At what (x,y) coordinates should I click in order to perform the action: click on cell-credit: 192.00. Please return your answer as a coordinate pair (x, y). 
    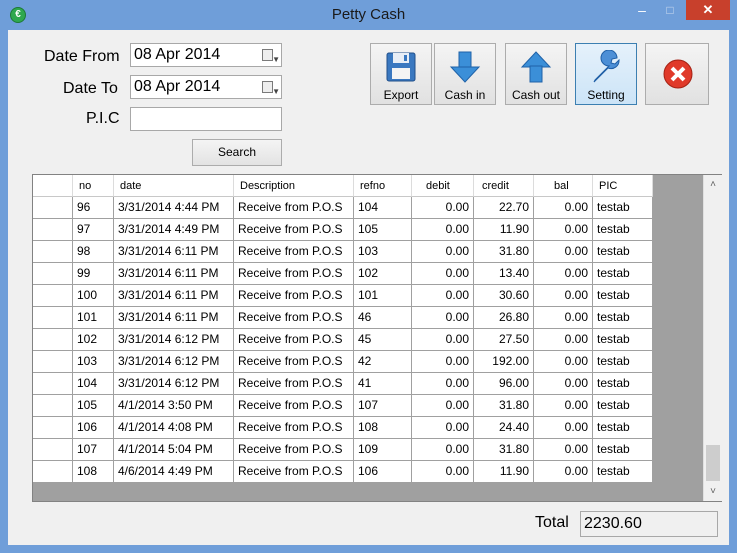
    Looking at the image, I should click on (504, 362).